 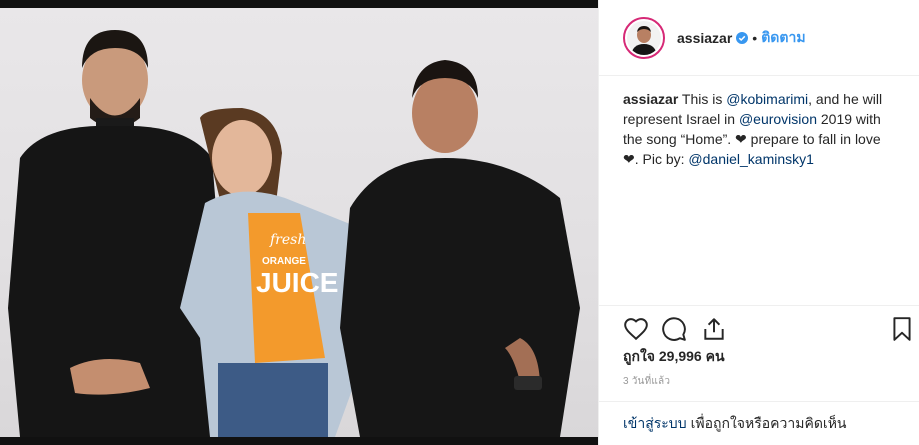 I want to click on action-bar, so click(x=759, y=327).